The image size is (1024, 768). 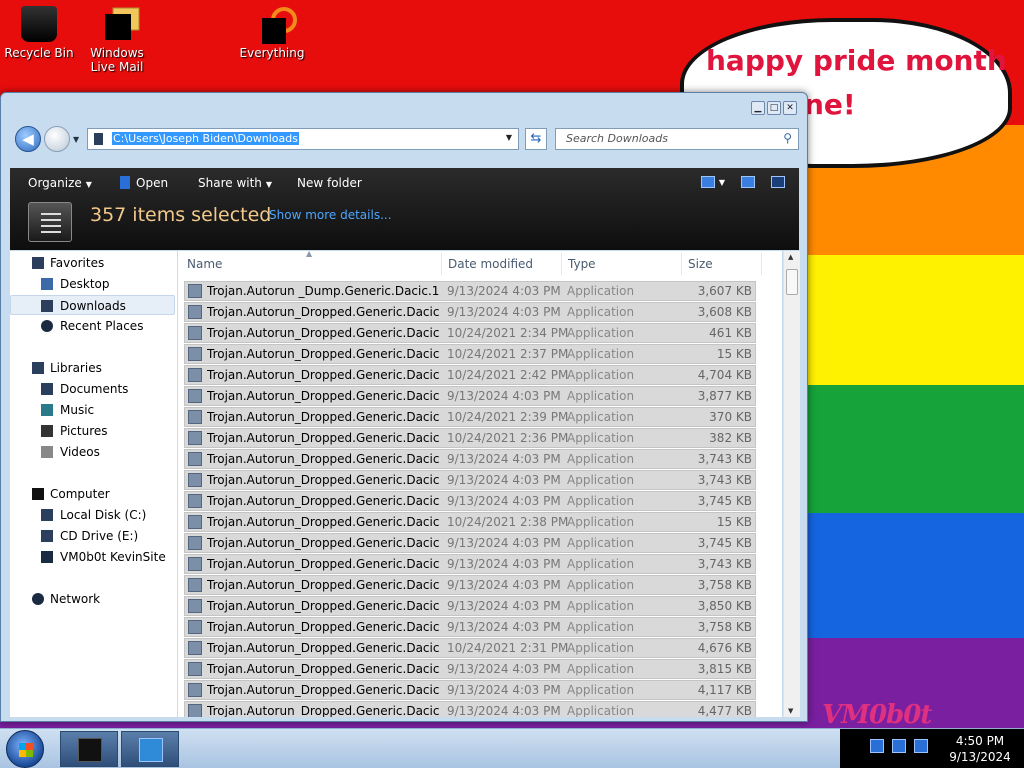 I want to click on nav-videos: Videos, so click(x=92, y=452).